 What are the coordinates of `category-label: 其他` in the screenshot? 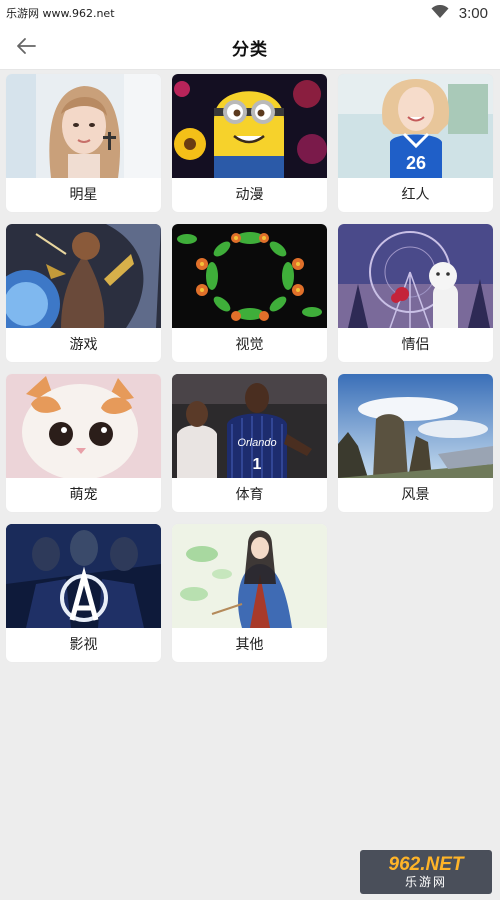 It's located at (249, 645).